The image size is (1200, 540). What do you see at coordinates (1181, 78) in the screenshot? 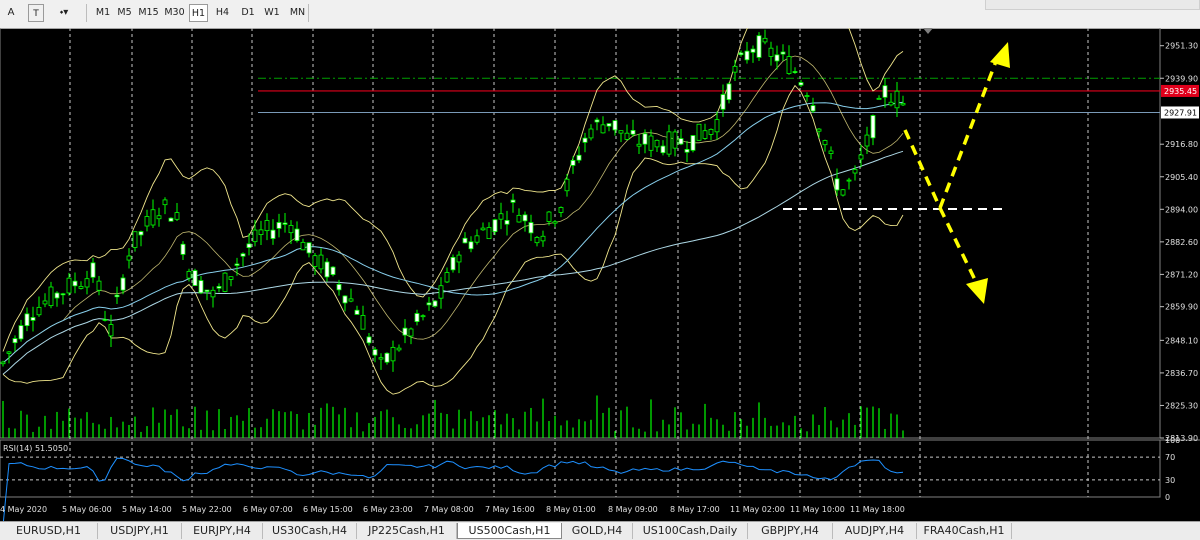
I see `price-axis-label: 2939.90` at bounding box center [1181, 78].